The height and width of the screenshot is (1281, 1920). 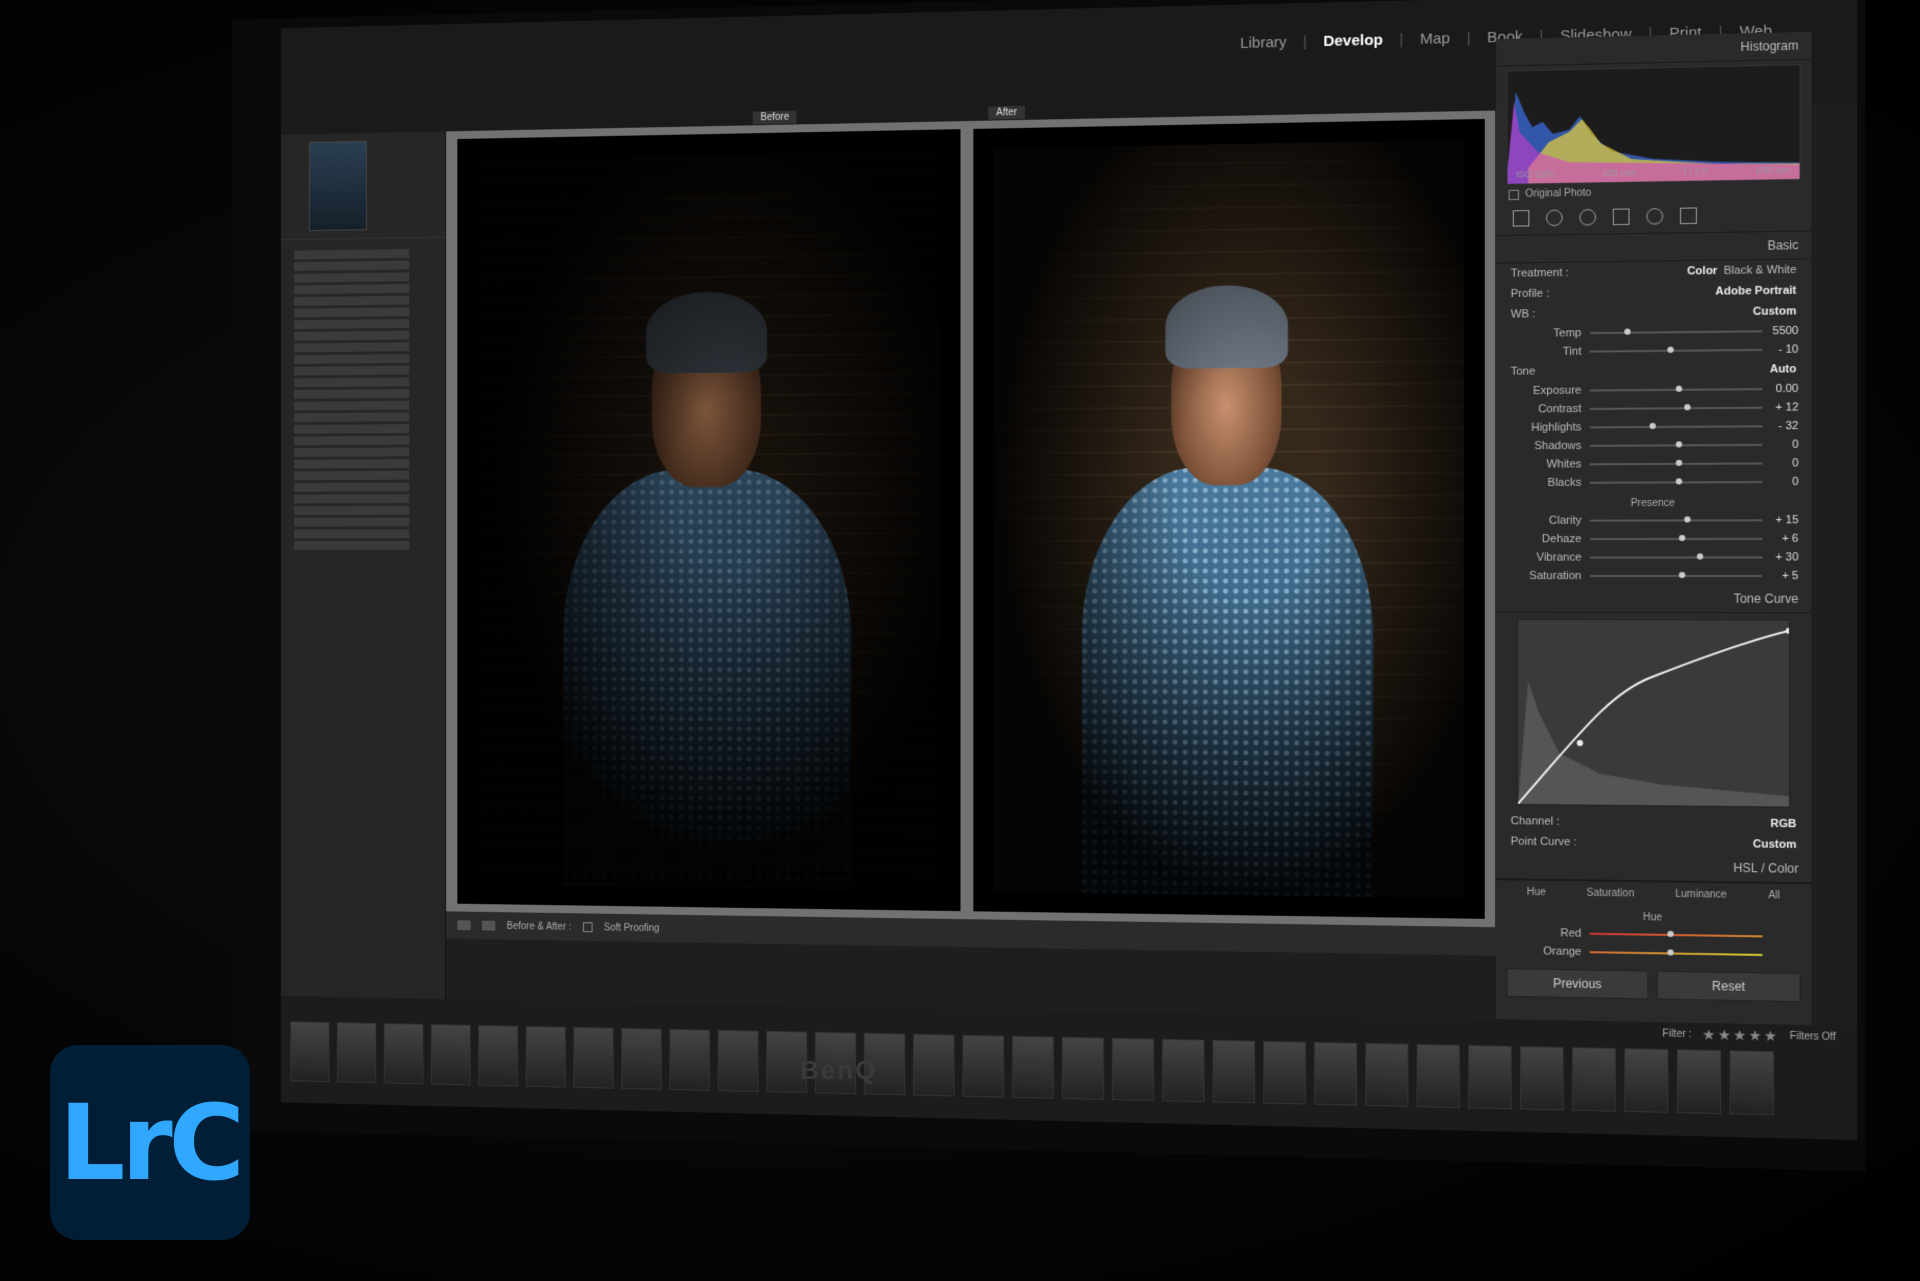 I want to click on red-eye-icon, so click(x=1588, y=217).